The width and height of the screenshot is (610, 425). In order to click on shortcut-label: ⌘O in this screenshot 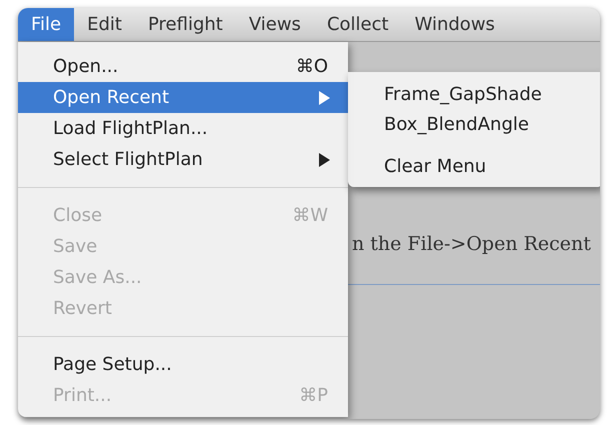, I will do `click(312, 67)`.